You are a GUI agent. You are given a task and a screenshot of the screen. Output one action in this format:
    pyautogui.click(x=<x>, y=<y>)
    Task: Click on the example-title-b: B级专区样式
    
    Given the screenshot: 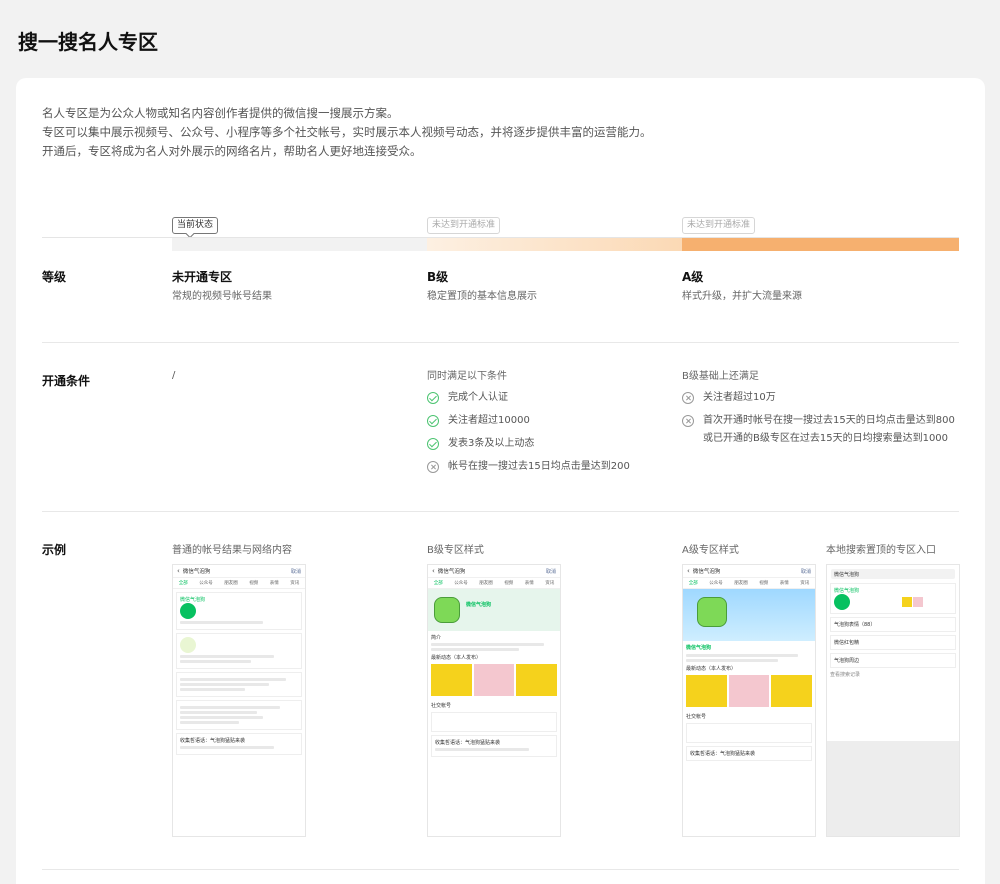 What is the action you would take?
    pyautogui.click(x=455, y=550)
    